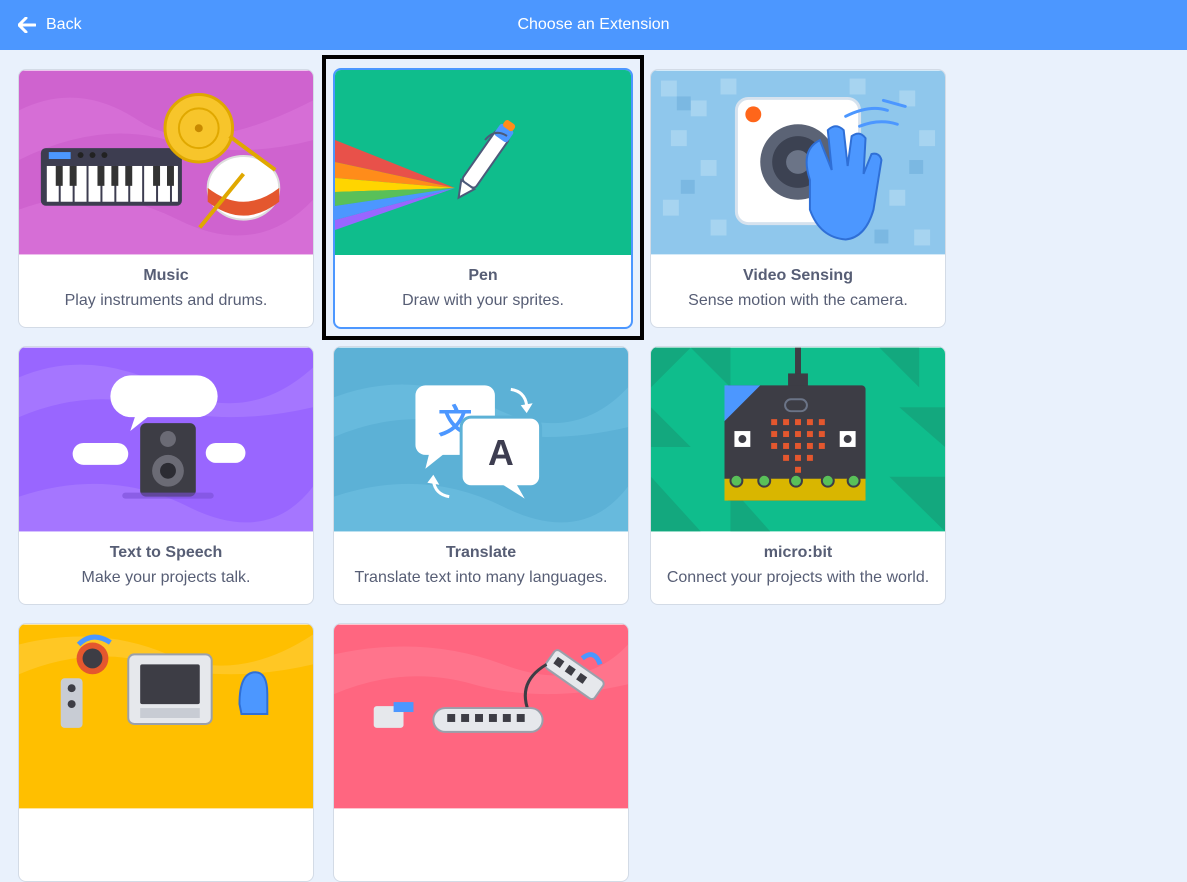 The image size is (1187, 882). I want to click on wedo-image, so click(481, 716).